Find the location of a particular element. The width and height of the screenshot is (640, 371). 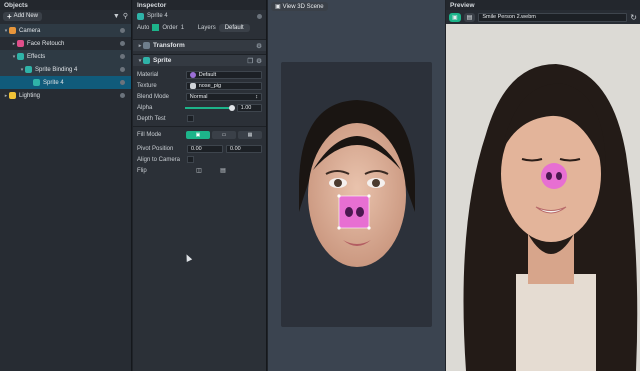

plus-icon: + is located at coordinates (9, 16).